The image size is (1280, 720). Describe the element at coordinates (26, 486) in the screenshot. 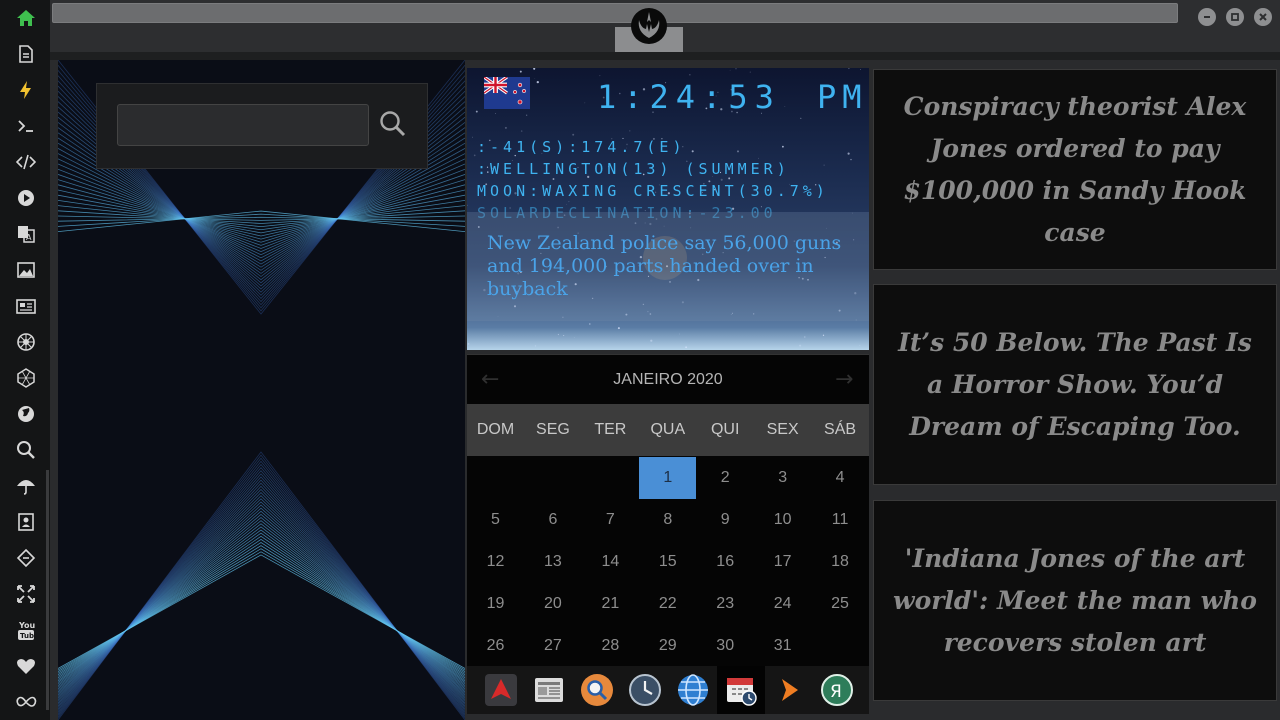

I see `umbrella-icon` at that location.